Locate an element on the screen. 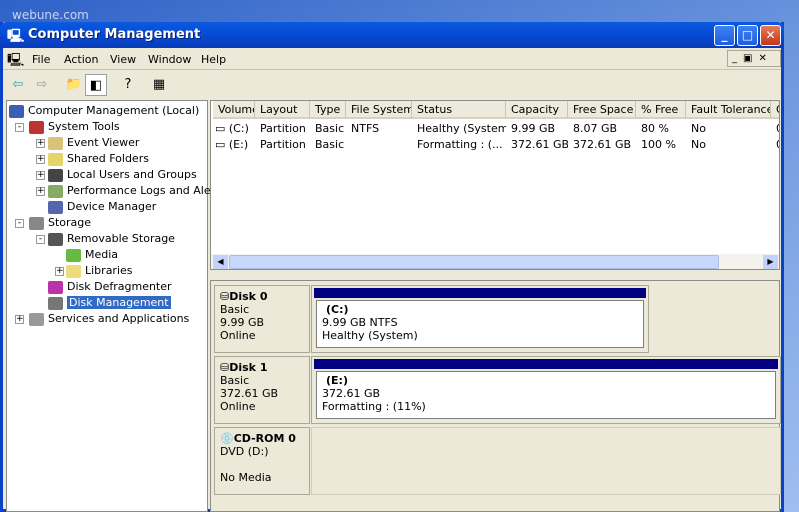  table-cell: 372.61 GB is located at coordinates (602, 144).